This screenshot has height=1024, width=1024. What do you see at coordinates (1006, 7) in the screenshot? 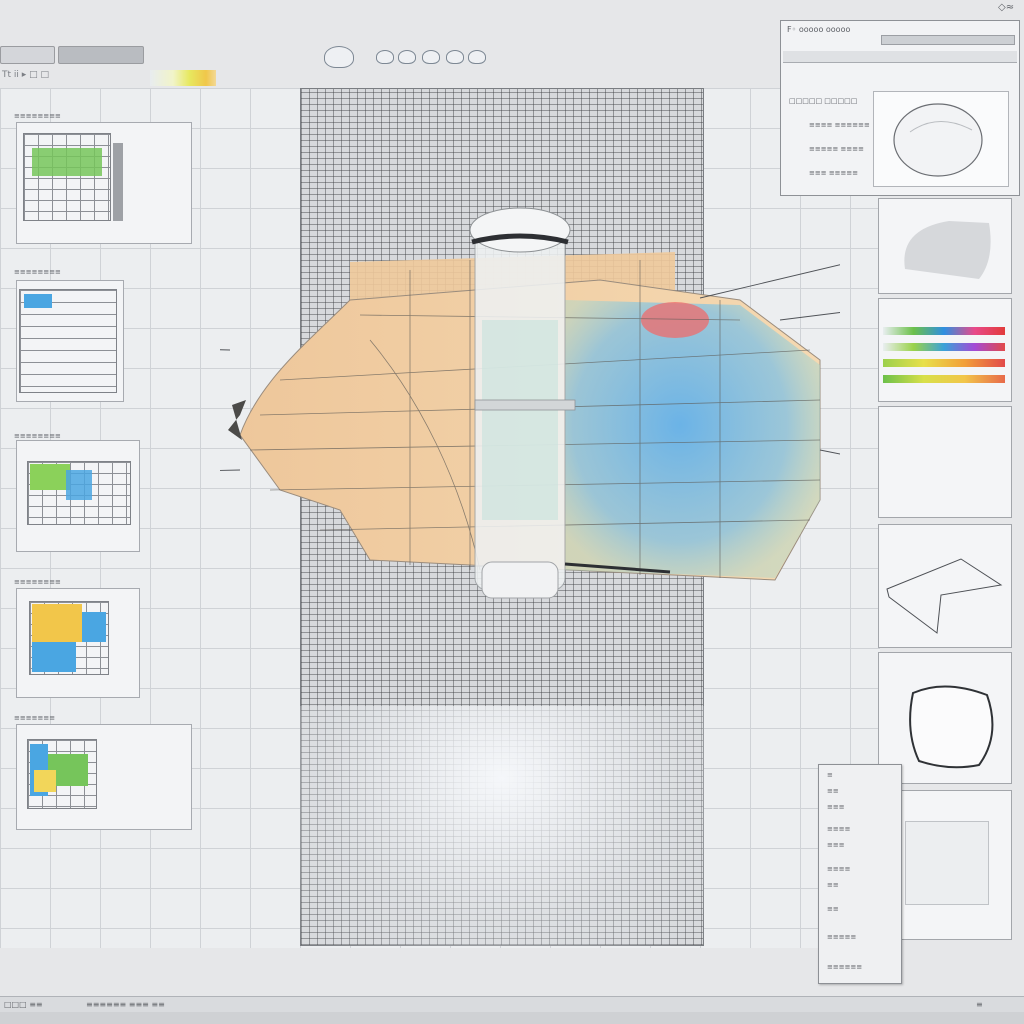
I see `window-corner-icon: ◇≈` at bounding box center [1006, 7].